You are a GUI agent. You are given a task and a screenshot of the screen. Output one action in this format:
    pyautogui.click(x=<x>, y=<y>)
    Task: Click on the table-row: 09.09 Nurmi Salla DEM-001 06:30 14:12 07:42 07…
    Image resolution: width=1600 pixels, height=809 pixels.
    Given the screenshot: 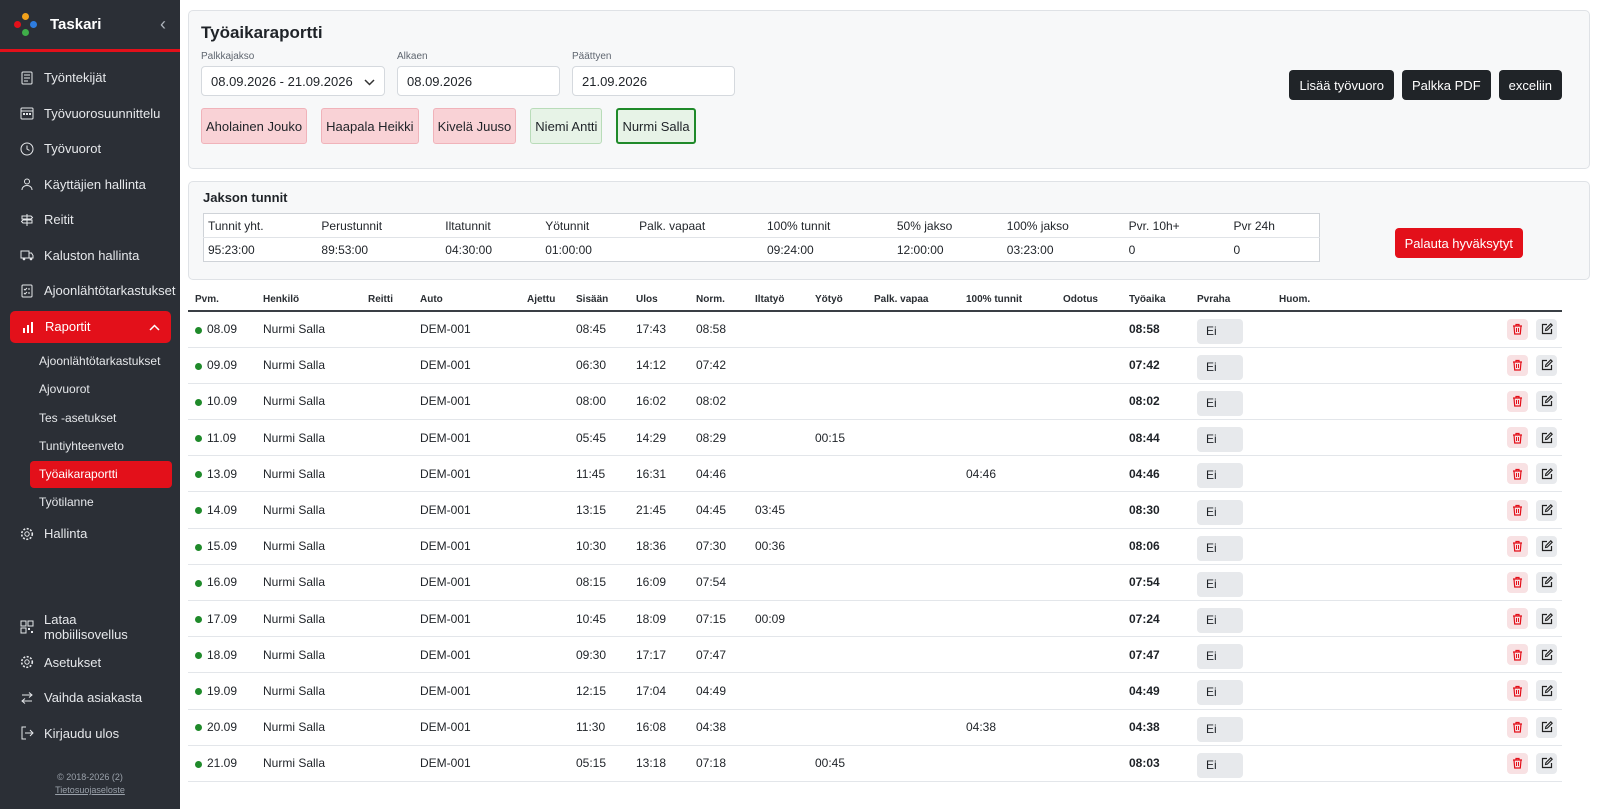 What is the action you would take?
    pyautogui.click(x=875, y=365)
    